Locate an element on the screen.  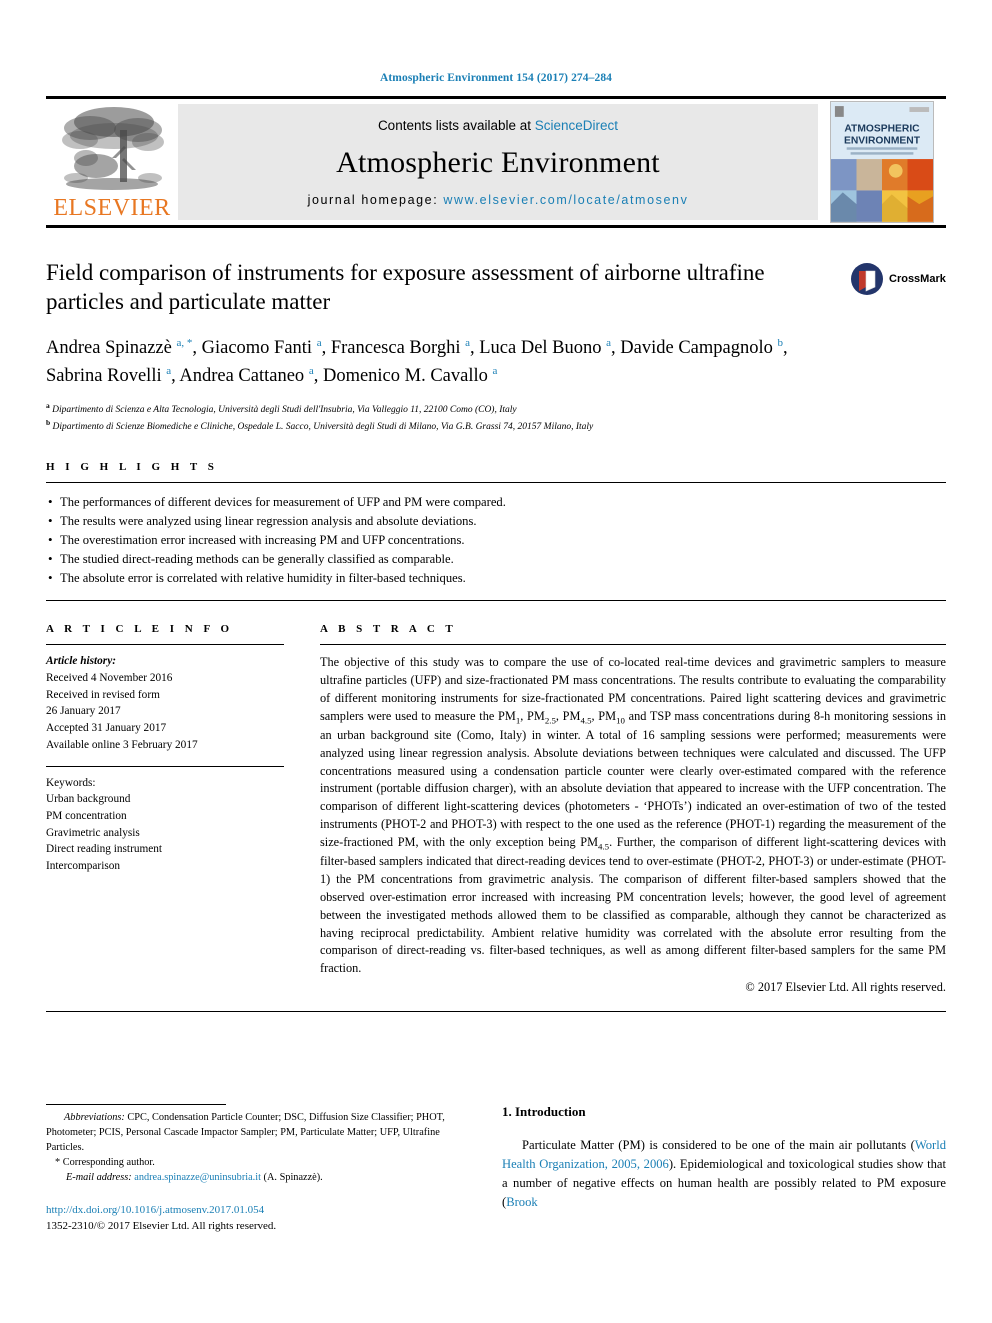
history-item: Accepted 31 January 2017 is located at coordinates (106, 728).